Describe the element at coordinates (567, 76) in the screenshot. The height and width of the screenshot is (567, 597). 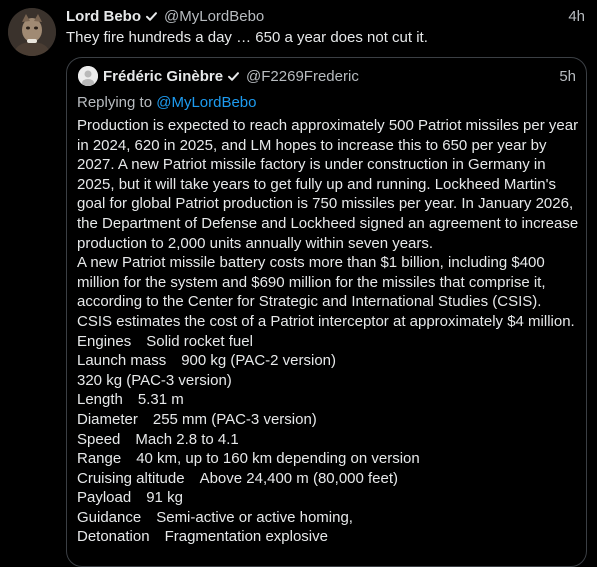
I see `quoted-timestamp: 5h` at that location.